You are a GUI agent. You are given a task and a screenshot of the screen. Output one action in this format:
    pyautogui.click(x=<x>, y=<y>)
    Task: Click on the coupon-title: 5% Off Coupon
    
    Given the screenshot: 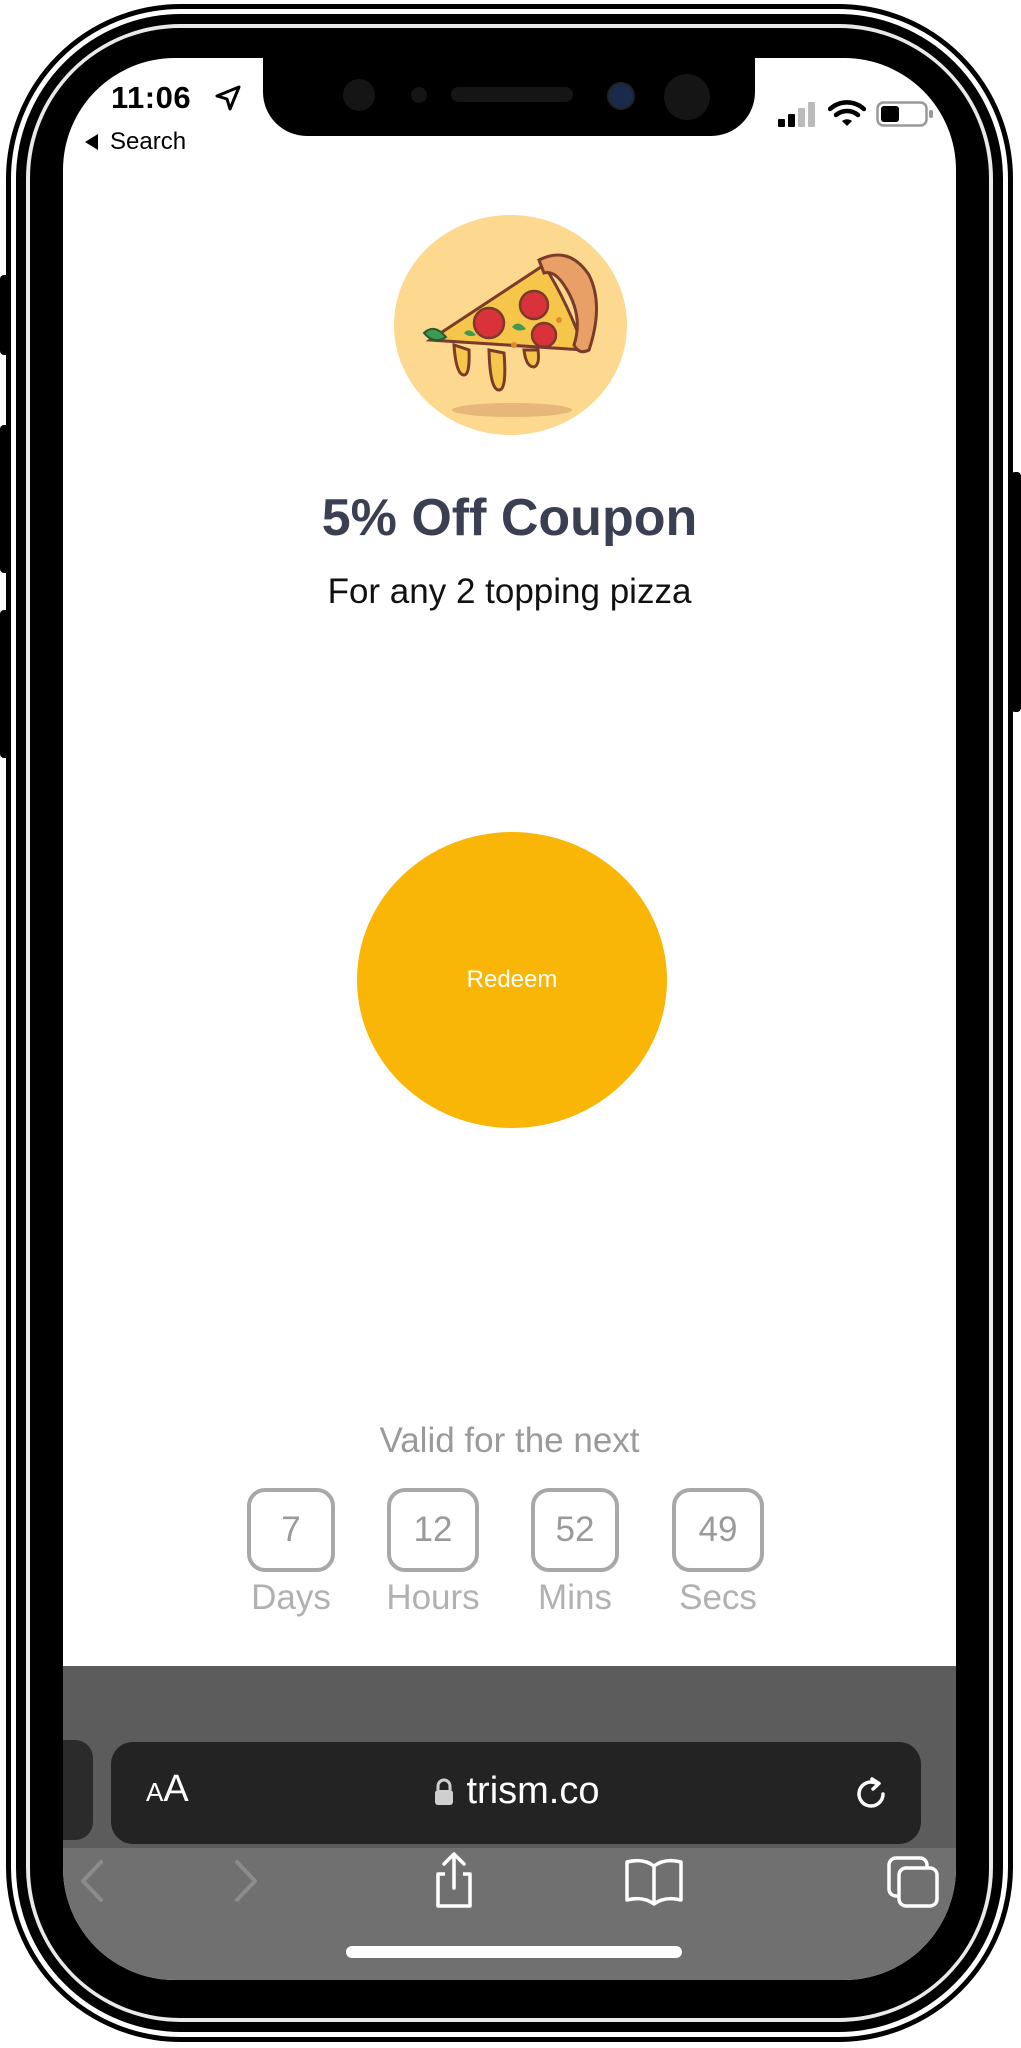 What is the action you would take?
    pyautogui.click(x=509, y=518)
    